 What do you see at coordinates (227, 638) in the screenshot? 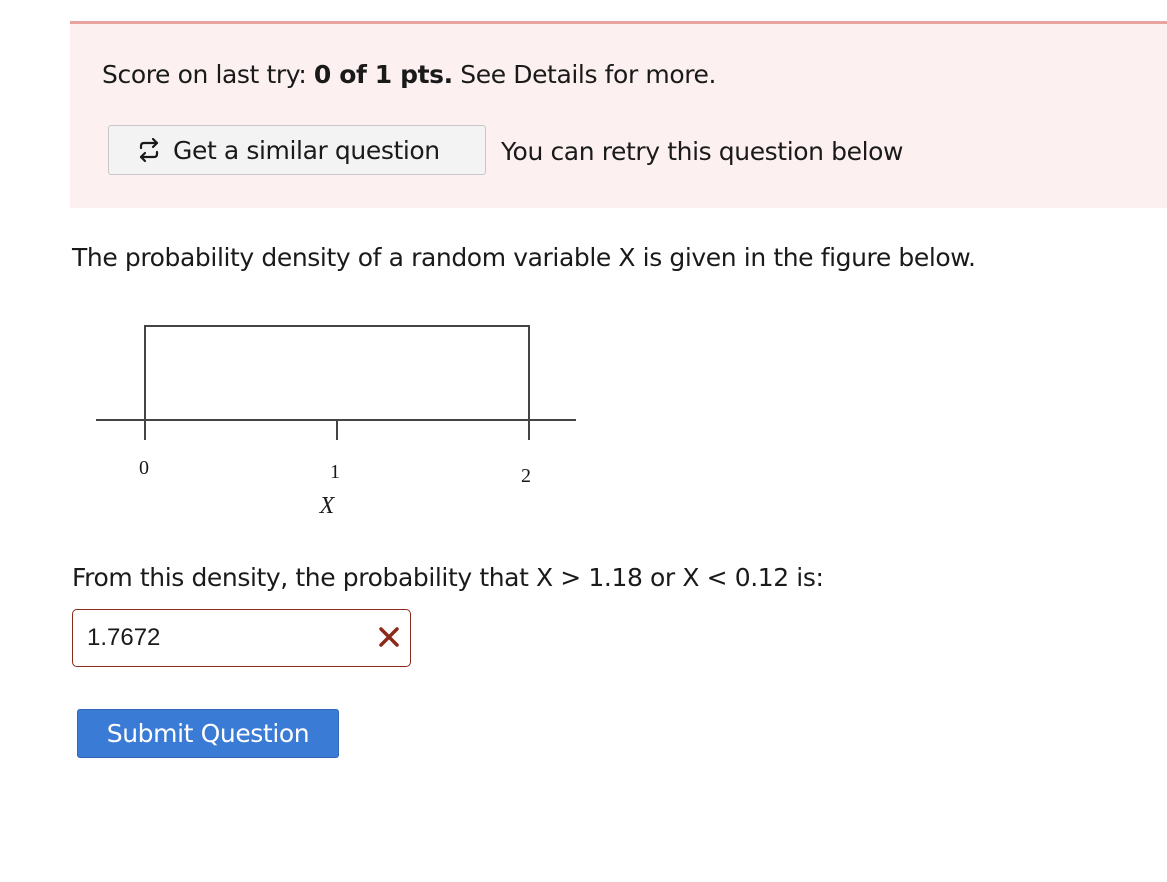
I see `answer-input` at bounding box center [227, 638].